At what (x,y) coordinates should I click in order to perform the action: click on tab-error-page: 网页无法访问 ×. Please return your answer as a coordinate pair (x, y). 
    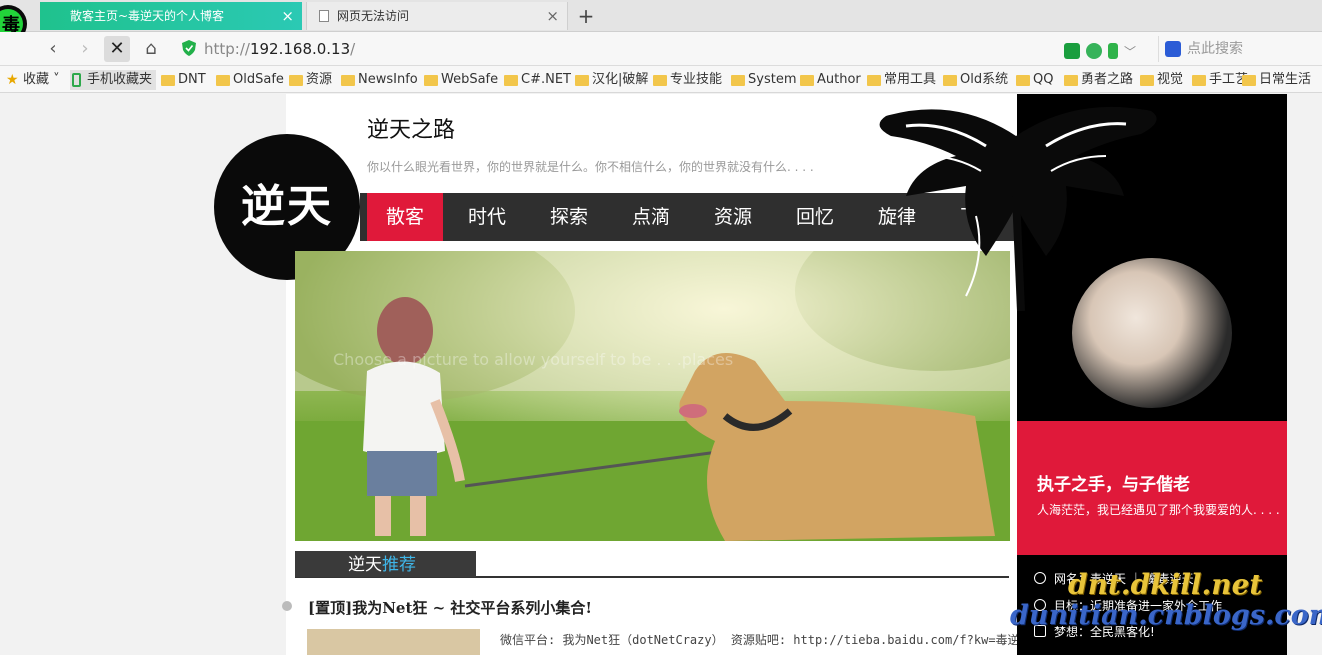
    Looking at the image, I should click on (437, 16).